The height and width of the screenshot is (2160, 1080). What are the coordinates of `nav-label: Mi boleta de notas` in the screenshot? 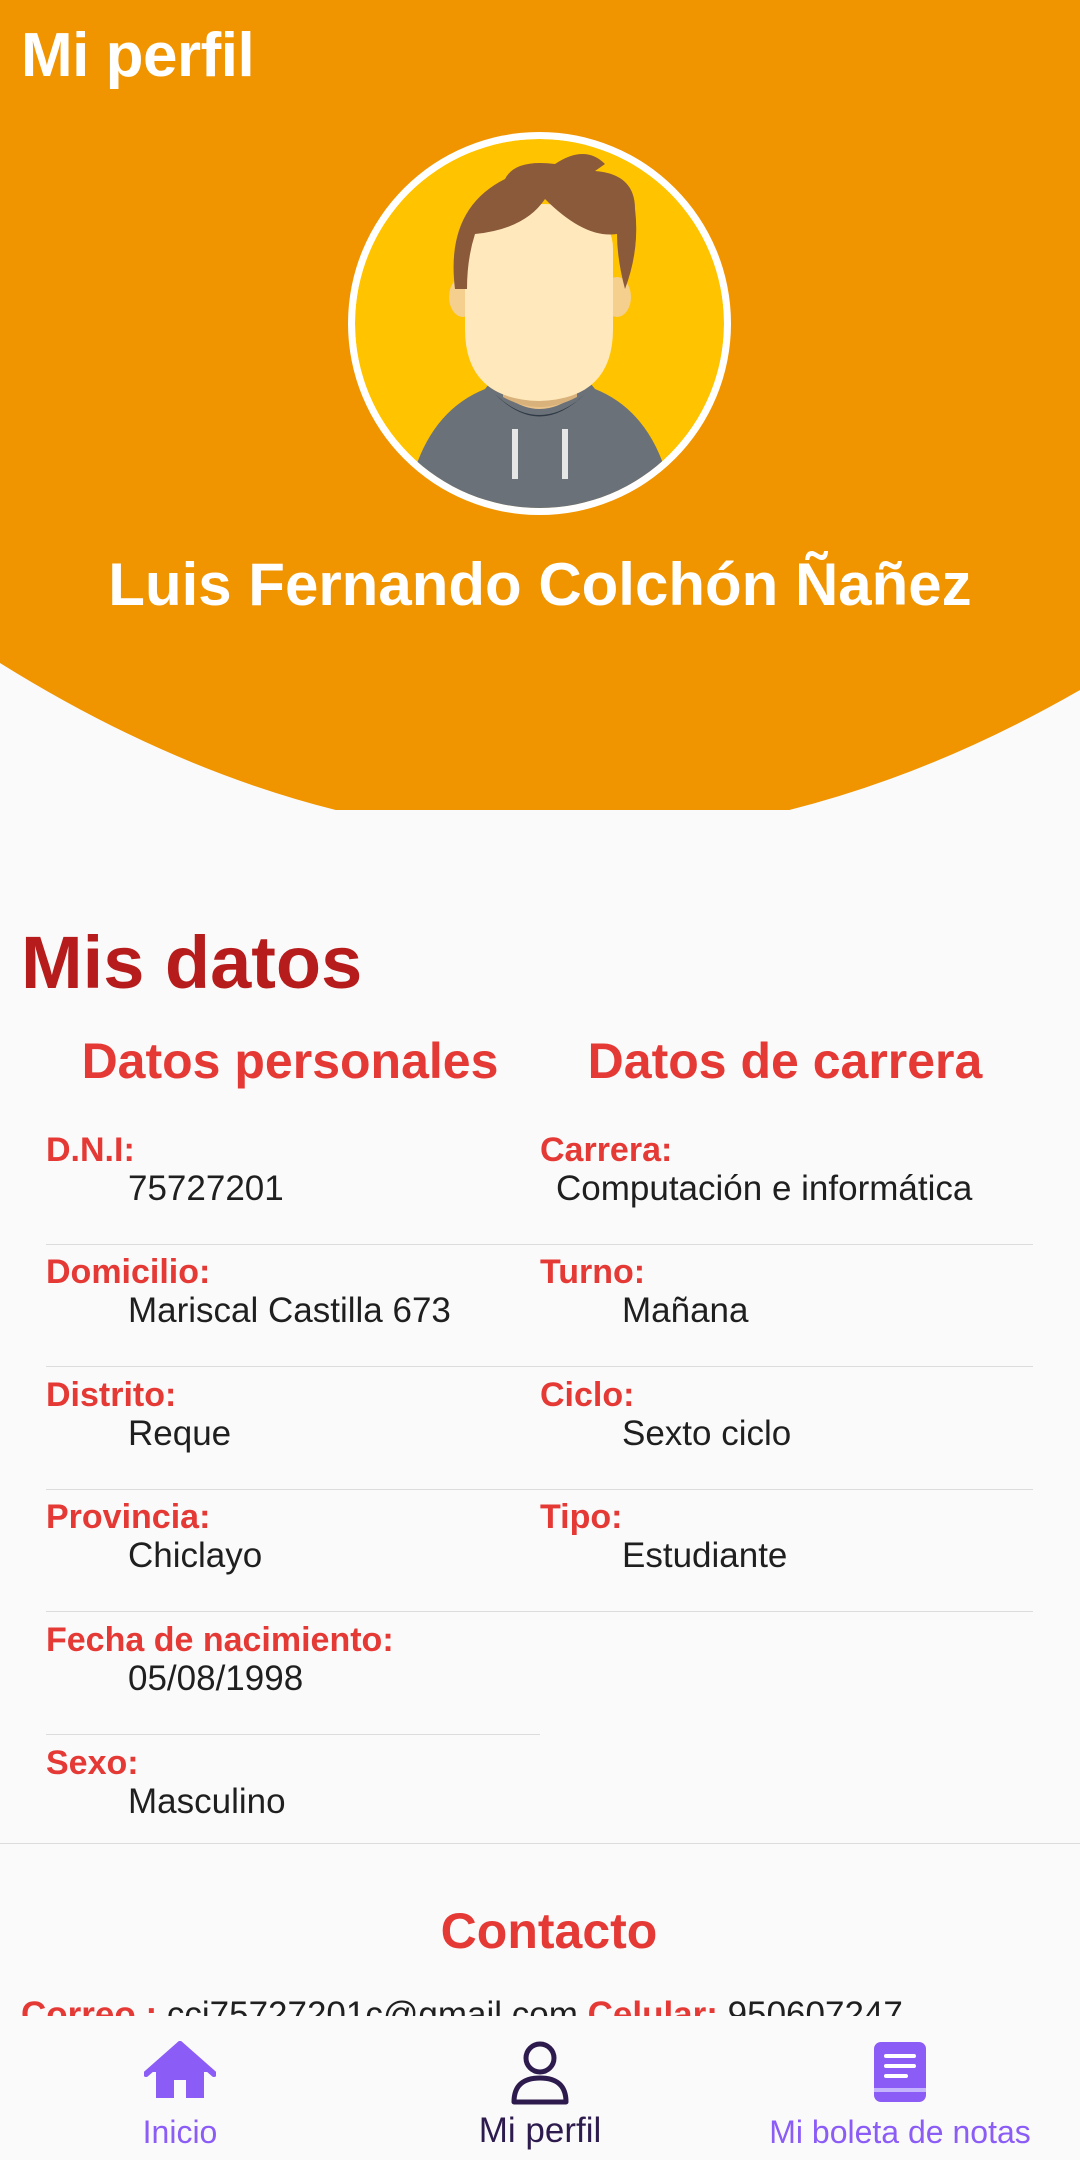 It's located at (900, 2132).